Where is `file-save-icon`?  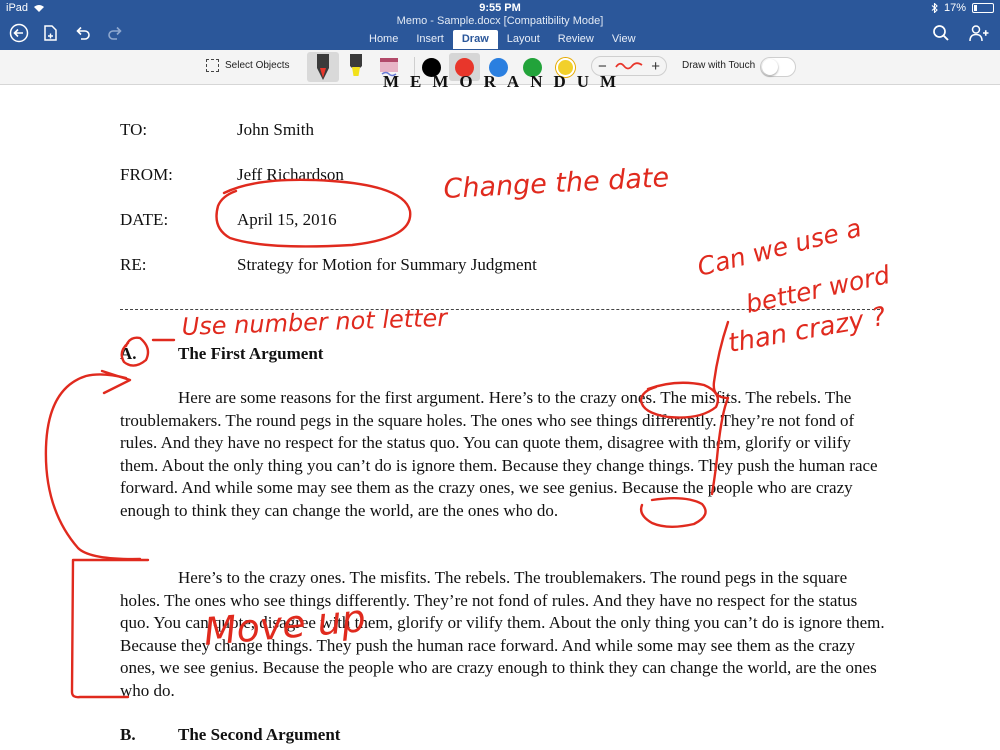
file-save-icon is located at coordinates (51, 33).